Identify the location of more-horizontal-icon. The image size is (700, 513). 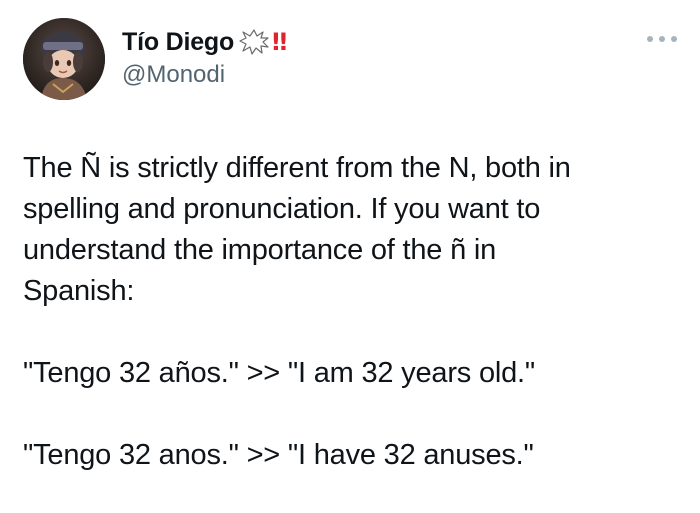
(662, 39).